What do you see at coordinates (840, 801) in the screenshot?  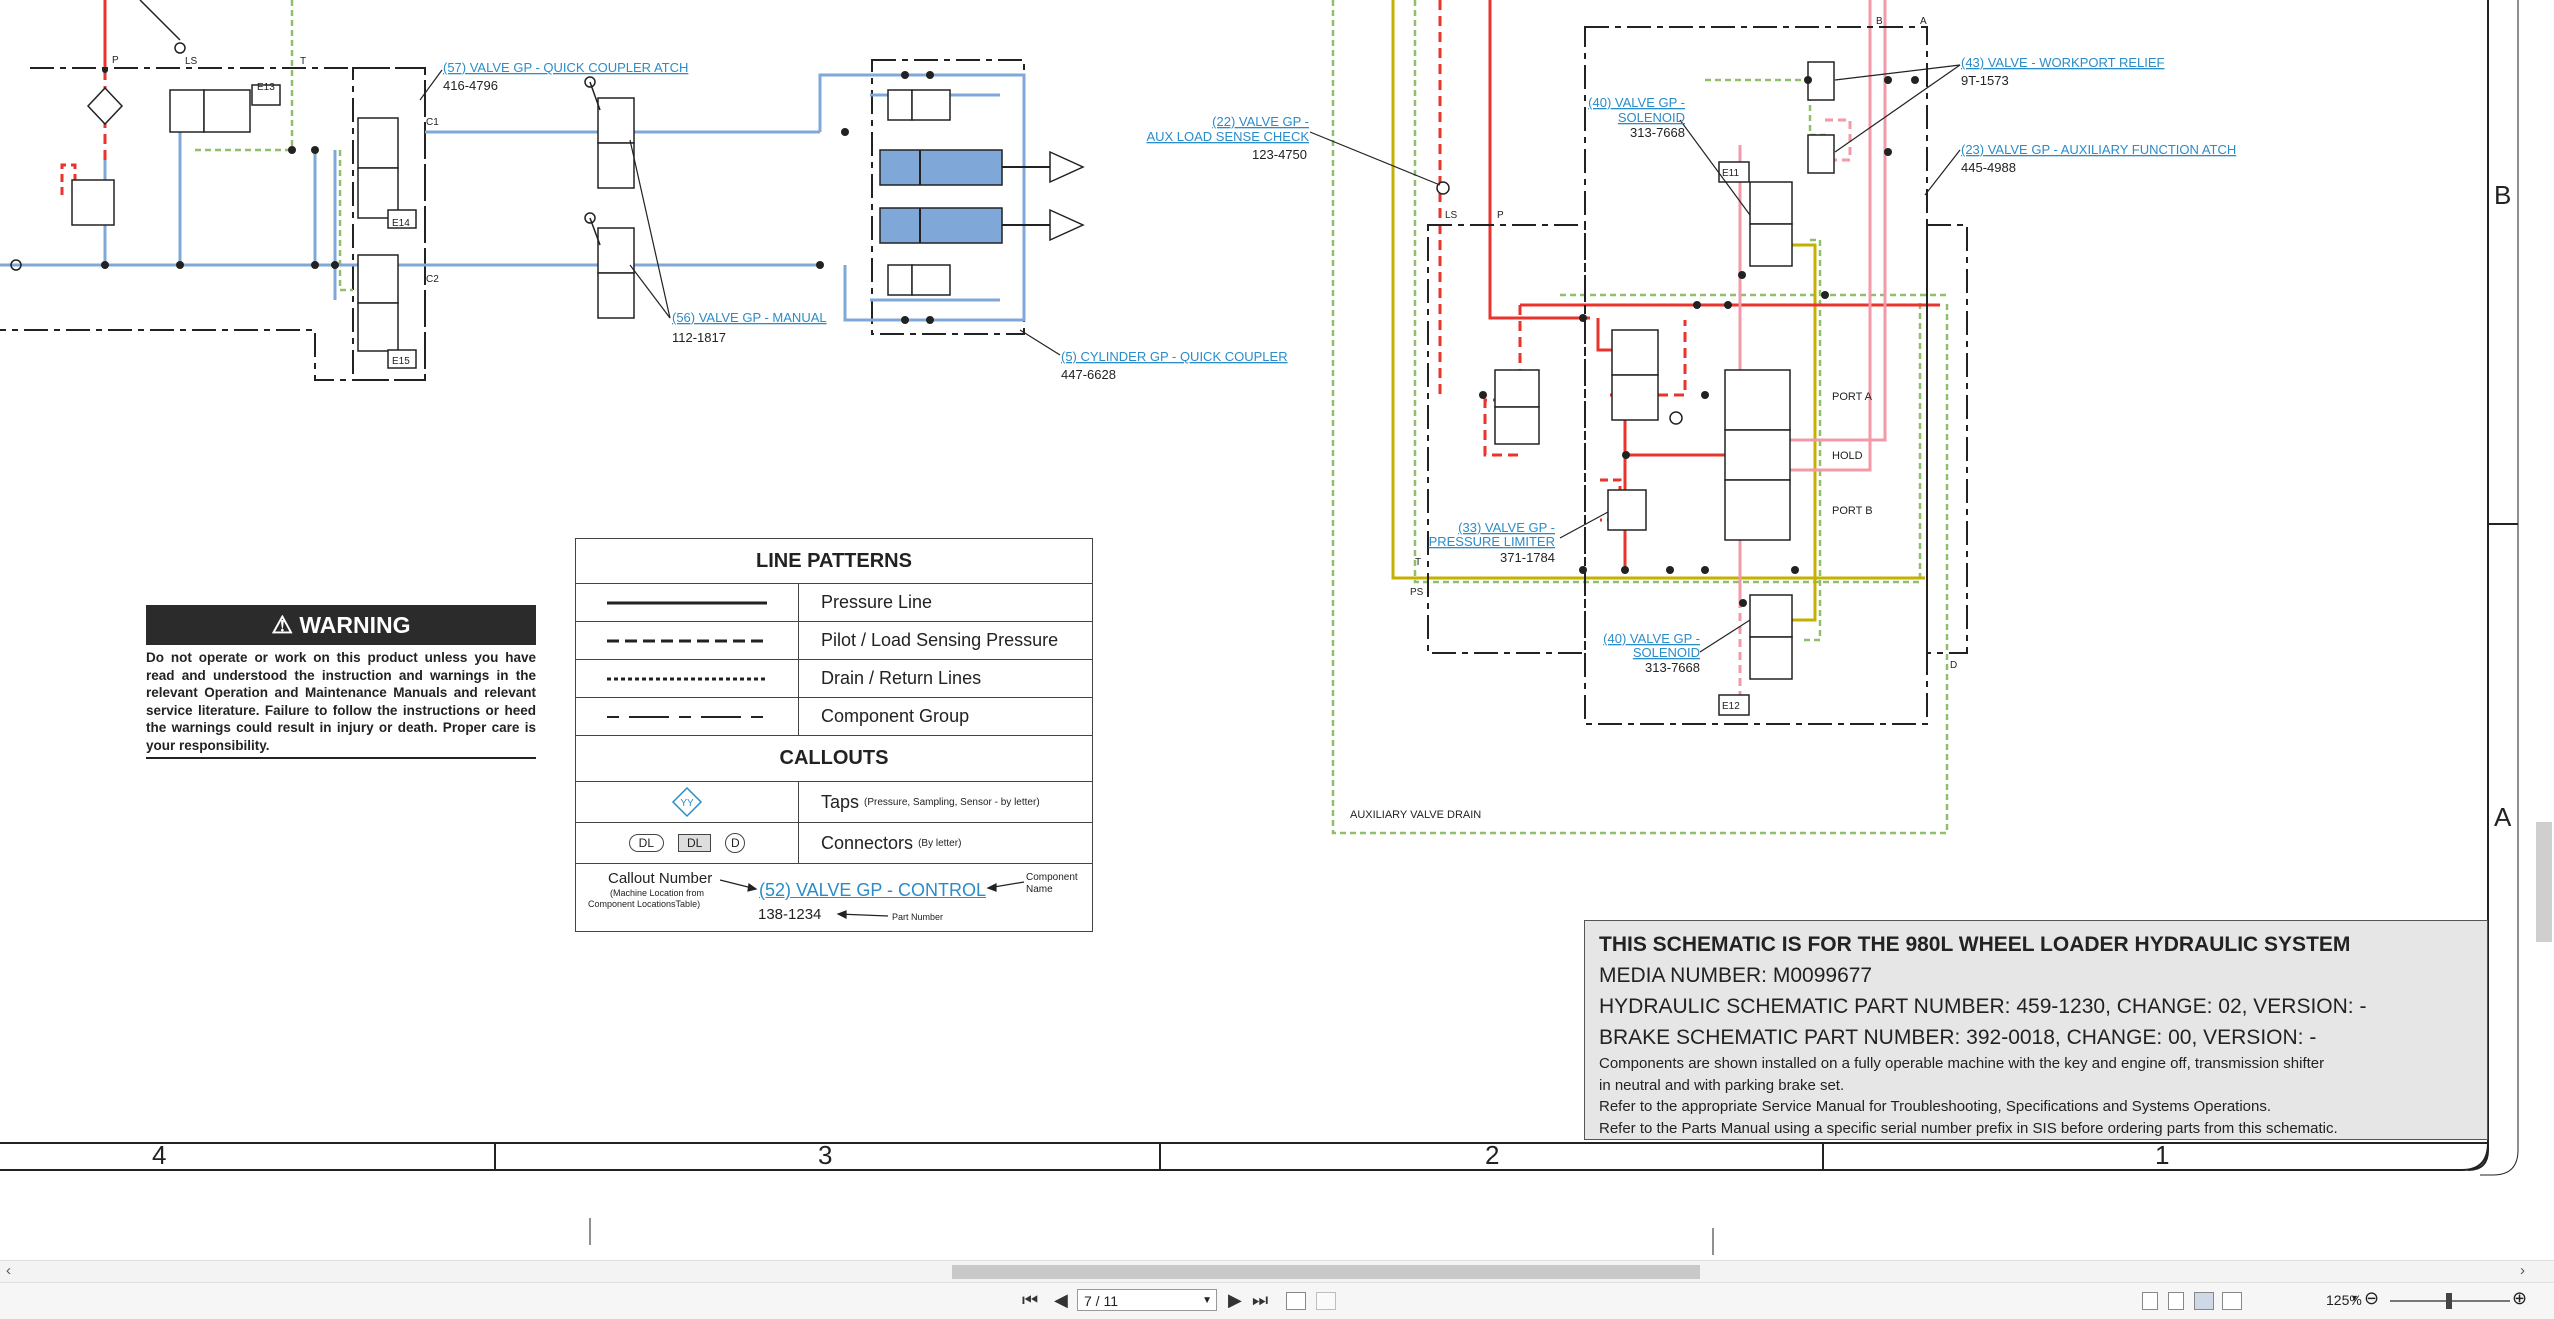 I see `legend-taps-label: Taps` at bounding box center [840, 801].